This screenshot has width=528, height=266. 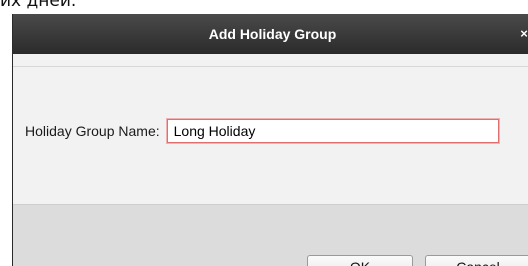 I want to click on holiday-group-name-input, so click(x=332, y=131).